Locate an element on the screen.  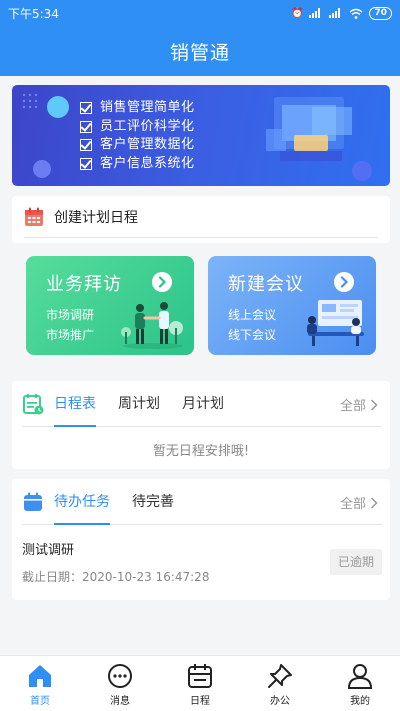
battery-indicator: 70 is located at coordinates (380, 13).